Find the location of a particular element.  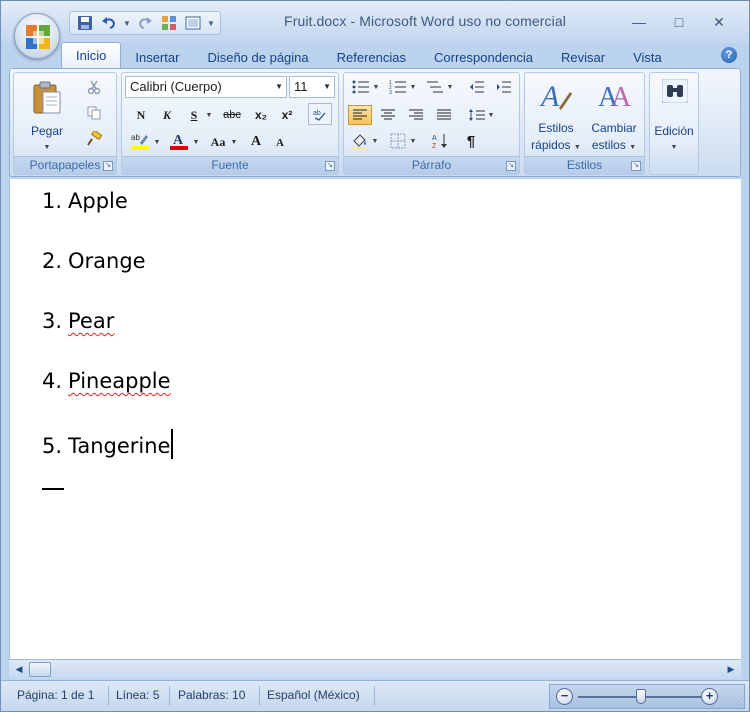

font-color-dropdown-icon: ▼ is located at coordinates (196, 142).